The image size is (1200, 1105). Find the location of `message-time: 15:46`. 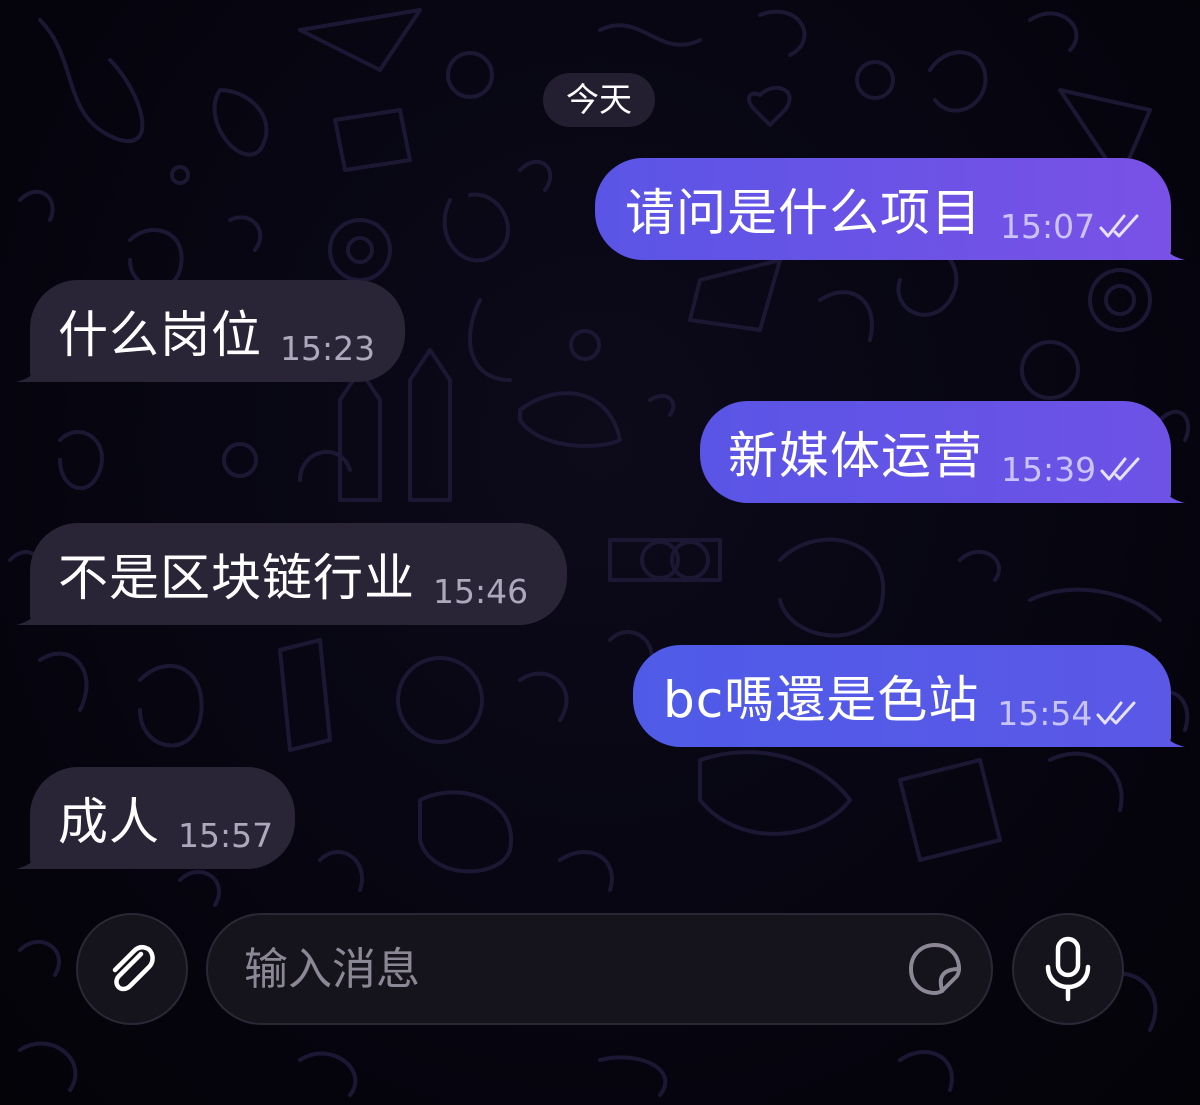

message-time: 15:46 is located at coordinates (481, 591).